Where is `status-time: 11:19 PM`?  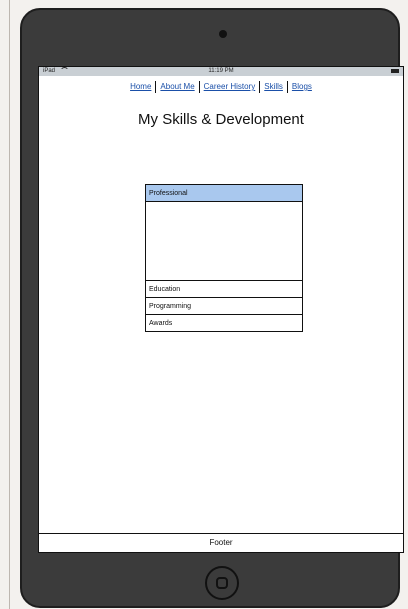
status-time: 11:19 PM is located at coordinates (221, 71).